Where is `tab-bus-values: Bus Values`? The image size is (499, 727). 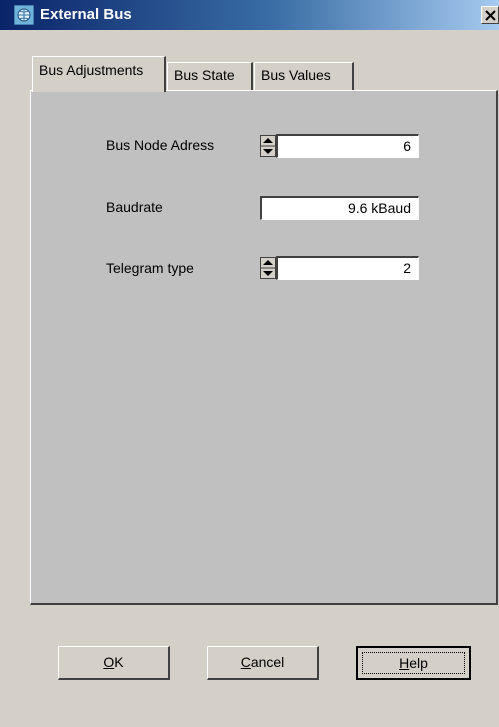
tab-bus-values: Bus Values is located at coordinates (304, 76).